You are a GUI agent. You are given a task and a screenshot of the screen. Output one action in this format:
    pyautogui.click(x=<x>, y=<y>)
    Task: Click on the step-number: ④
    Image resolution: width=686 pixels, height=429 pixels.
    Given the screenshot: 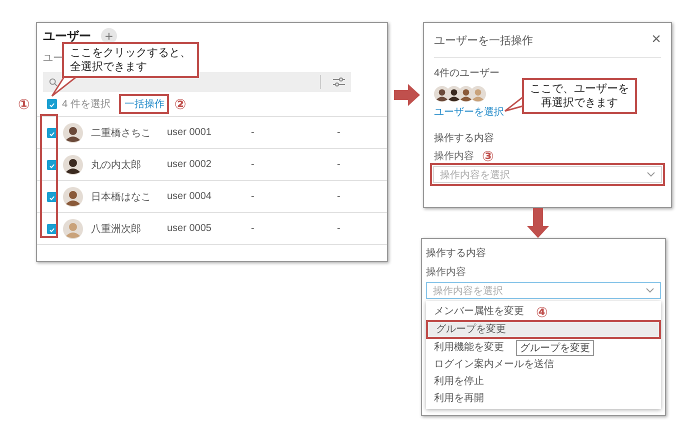 What is the action you would take?
    pyautogui.click(x=542, y=311)
    